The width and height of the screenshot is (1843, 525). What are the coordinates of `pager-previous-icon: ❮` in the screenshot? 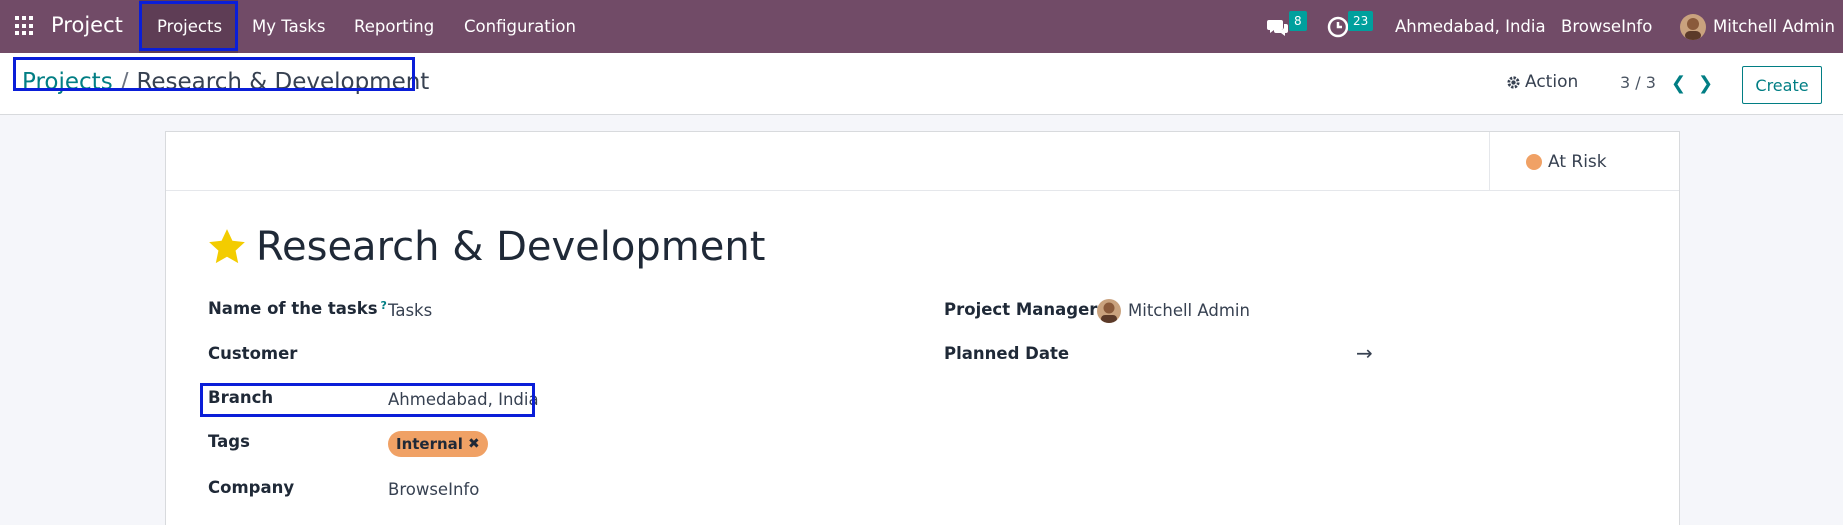 It's located at (1678, 83).